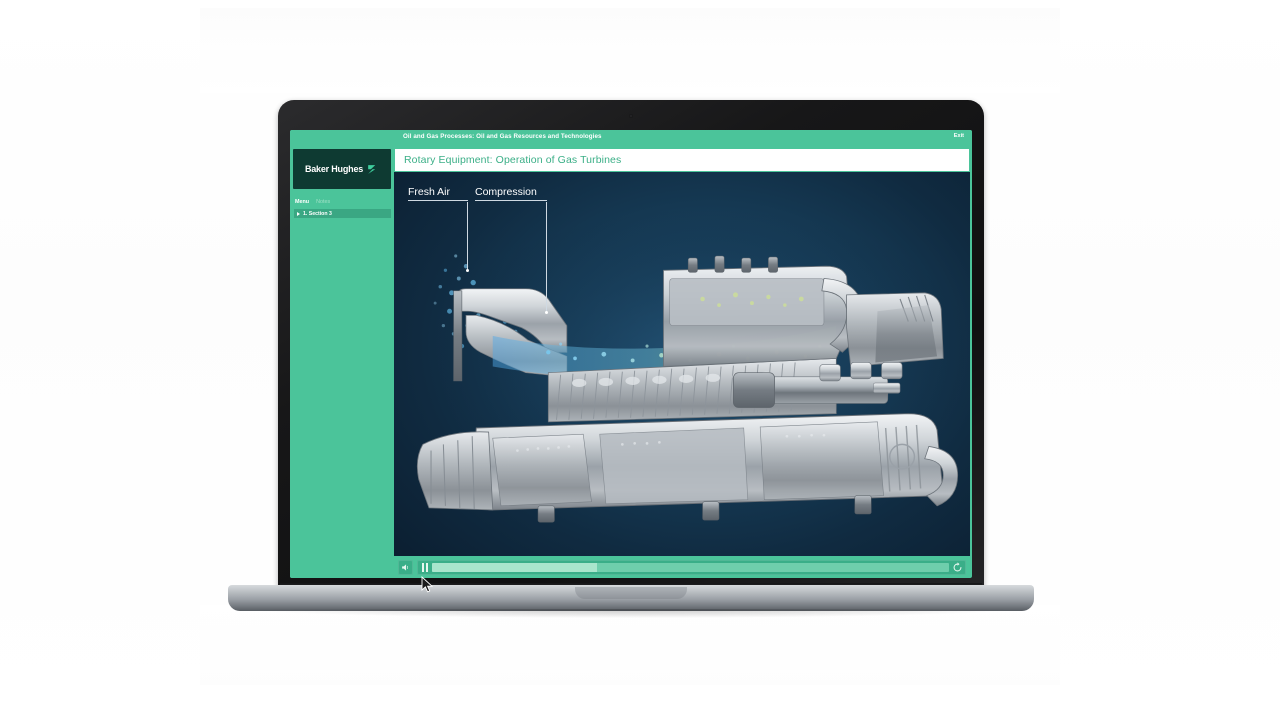 The height and width of the screenshot is (720, 1280). Describe the element at coordinates (372, 169) in the screenshot. I see `chevron-mark-icon` at that location.